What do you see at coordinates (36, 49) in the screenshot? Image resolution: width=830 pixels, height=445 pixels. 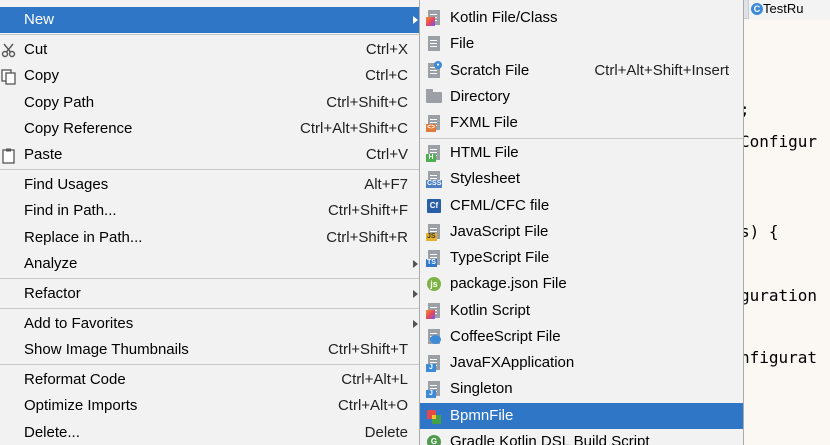 I see `menu-item-label: Cut` at bounding box center [36, 49].